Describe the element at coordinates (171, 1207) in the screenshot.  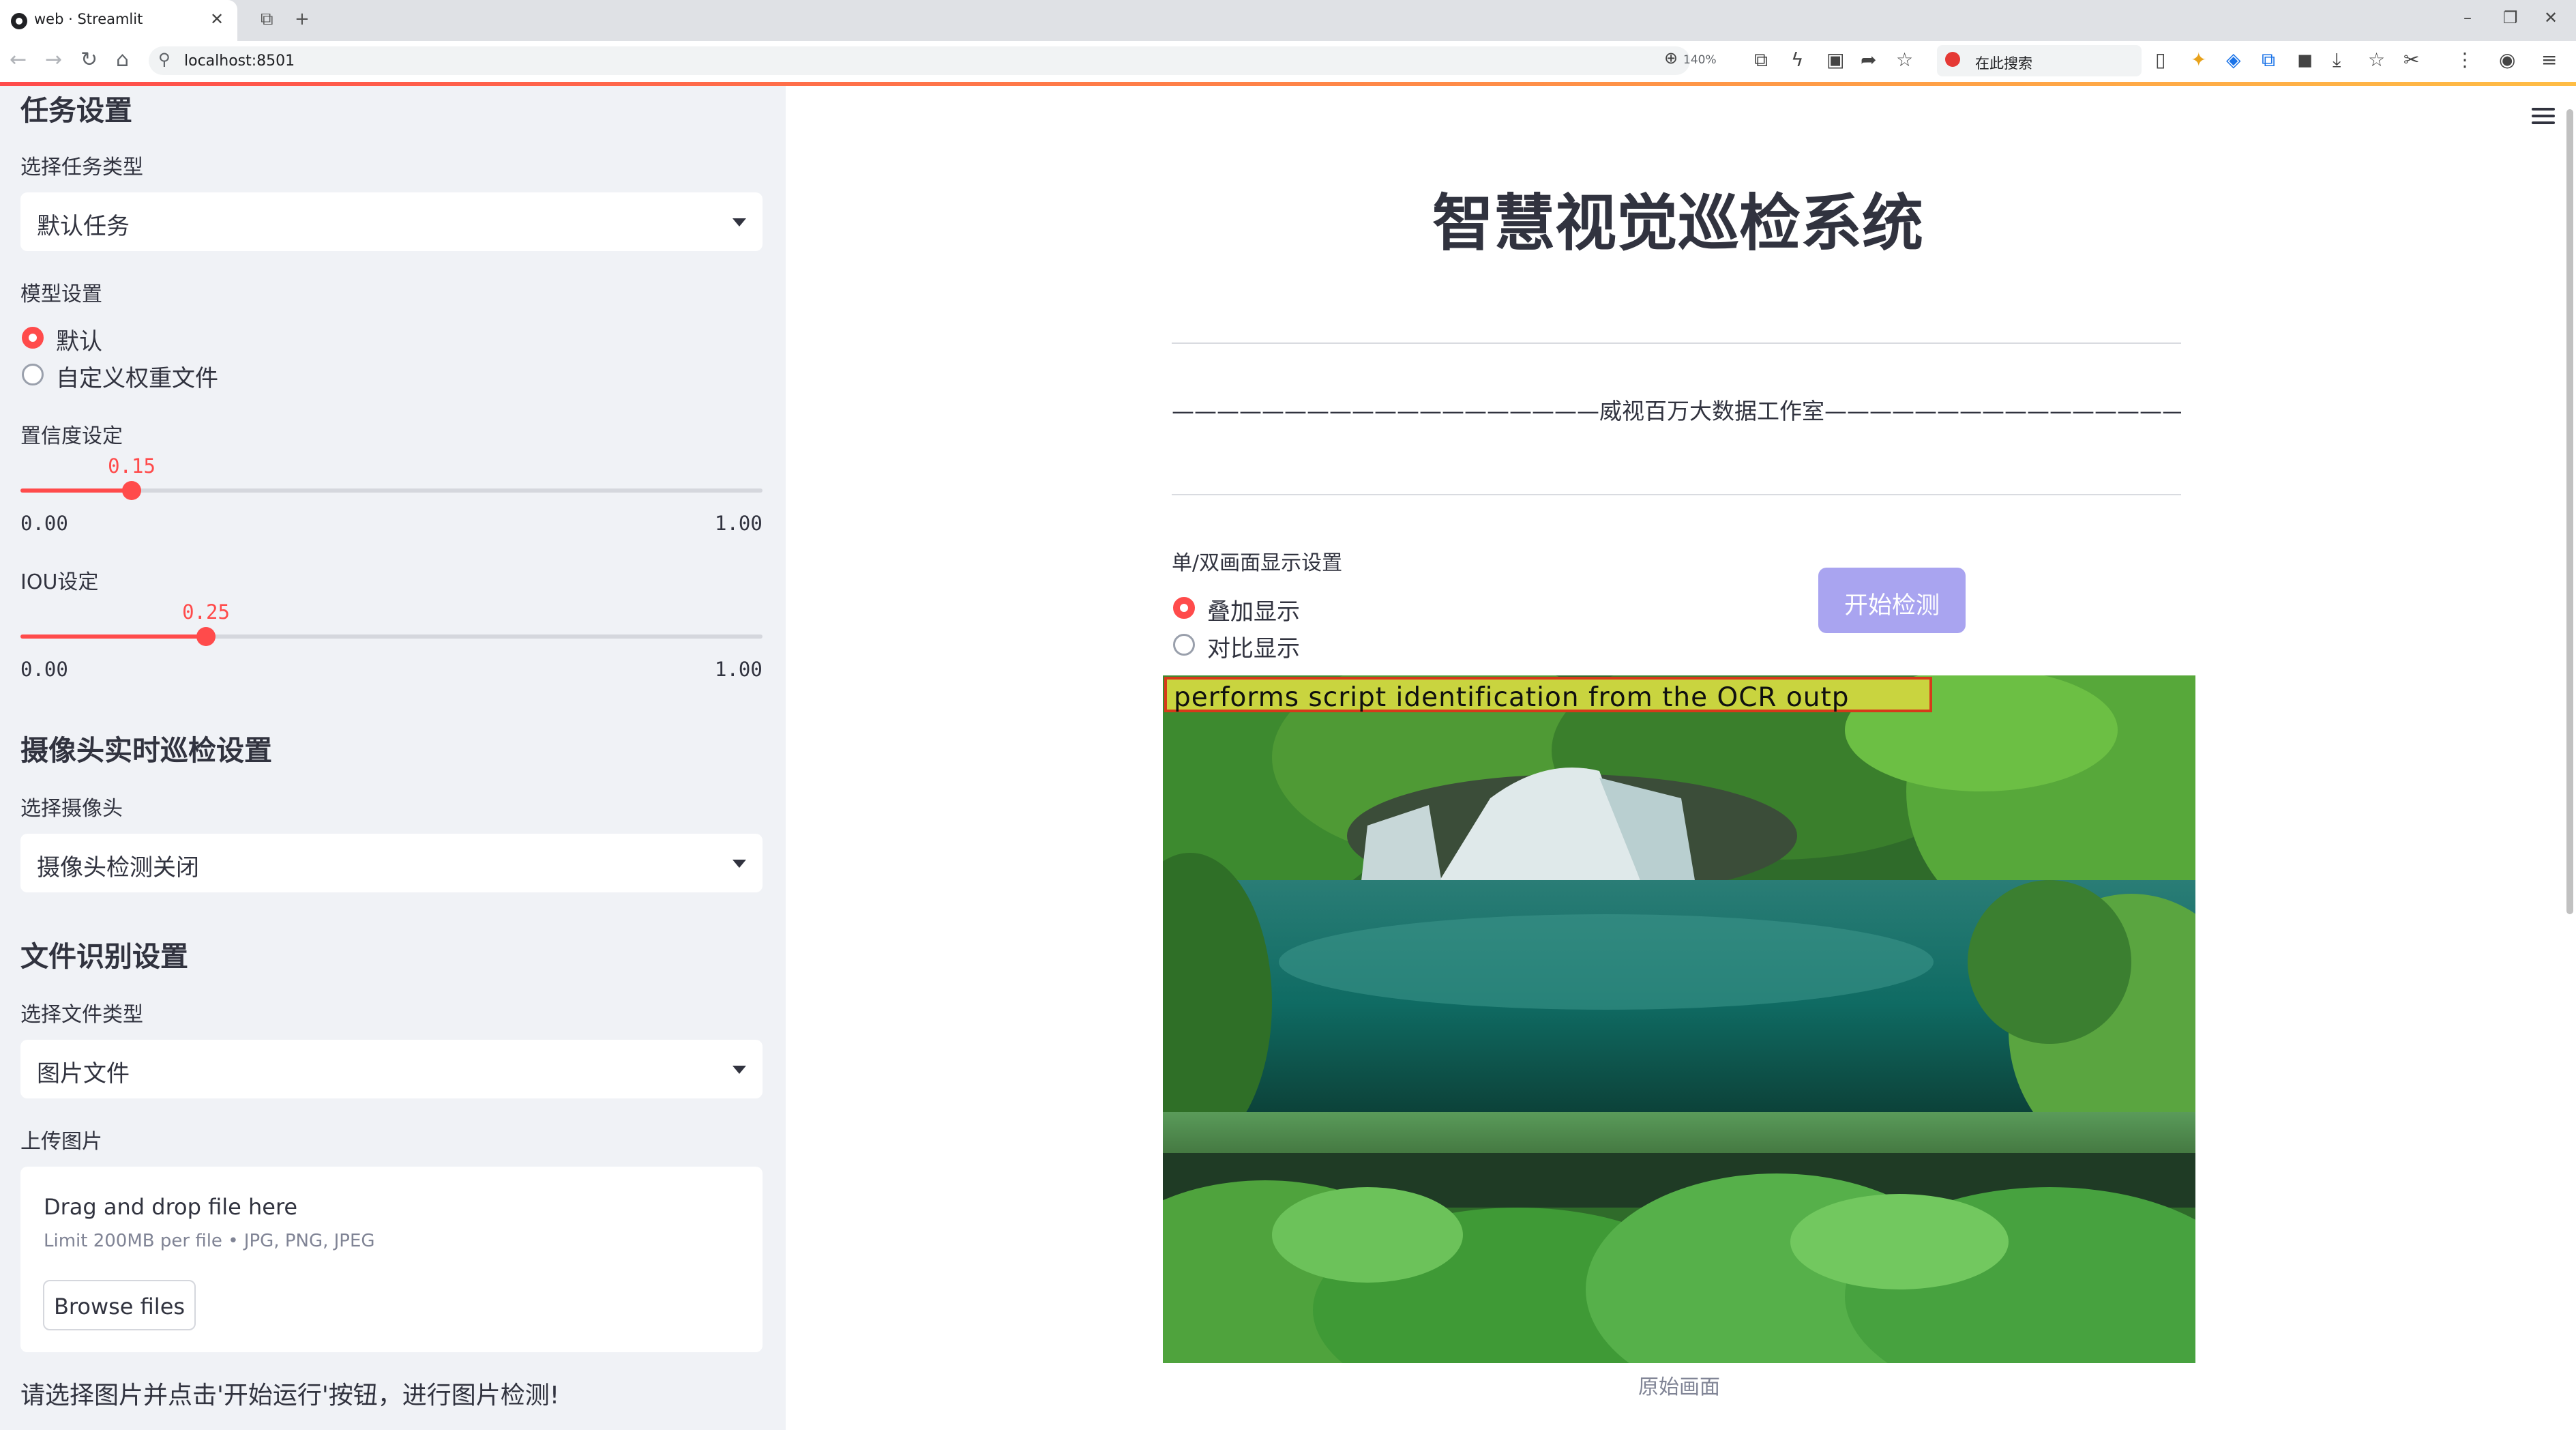
I see `dropzone-title: Drag and drop file here` at that location.